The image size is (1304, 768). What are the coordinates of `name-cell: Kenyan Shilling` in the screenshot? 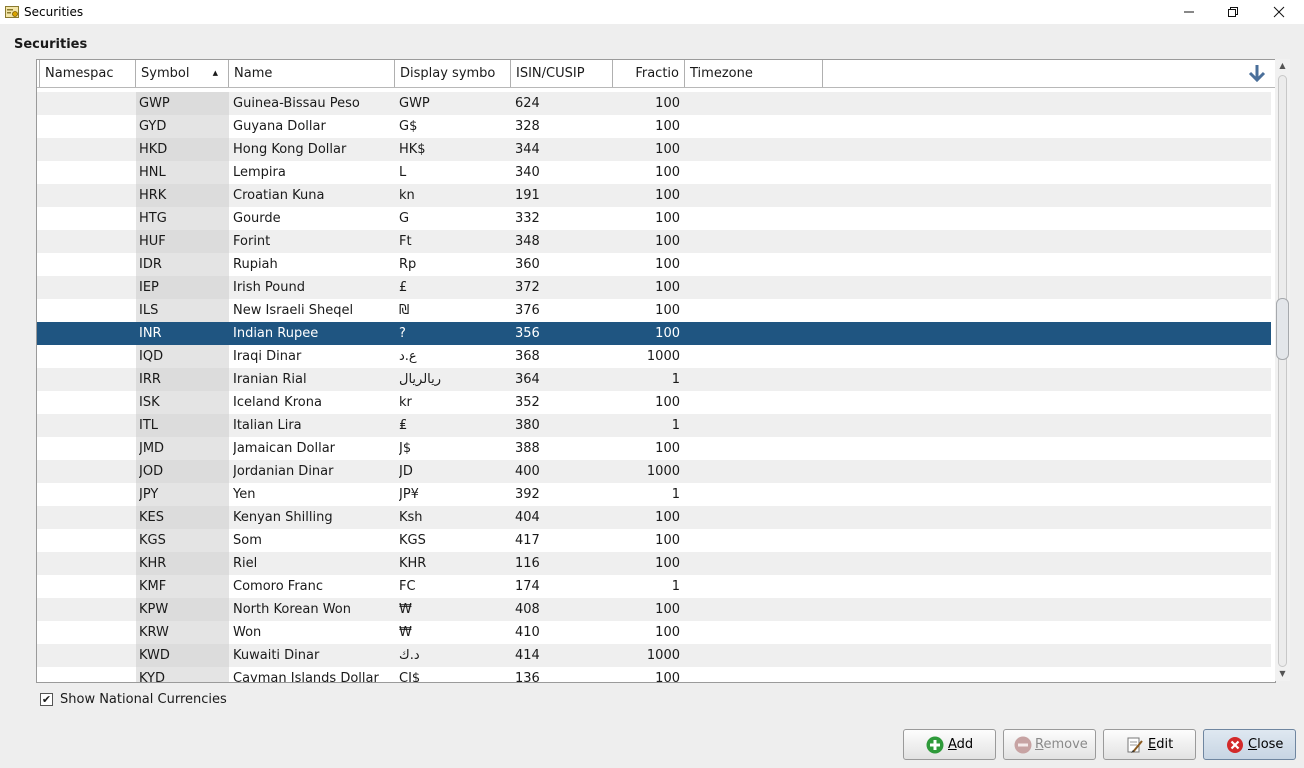 It's located at (283, 517).